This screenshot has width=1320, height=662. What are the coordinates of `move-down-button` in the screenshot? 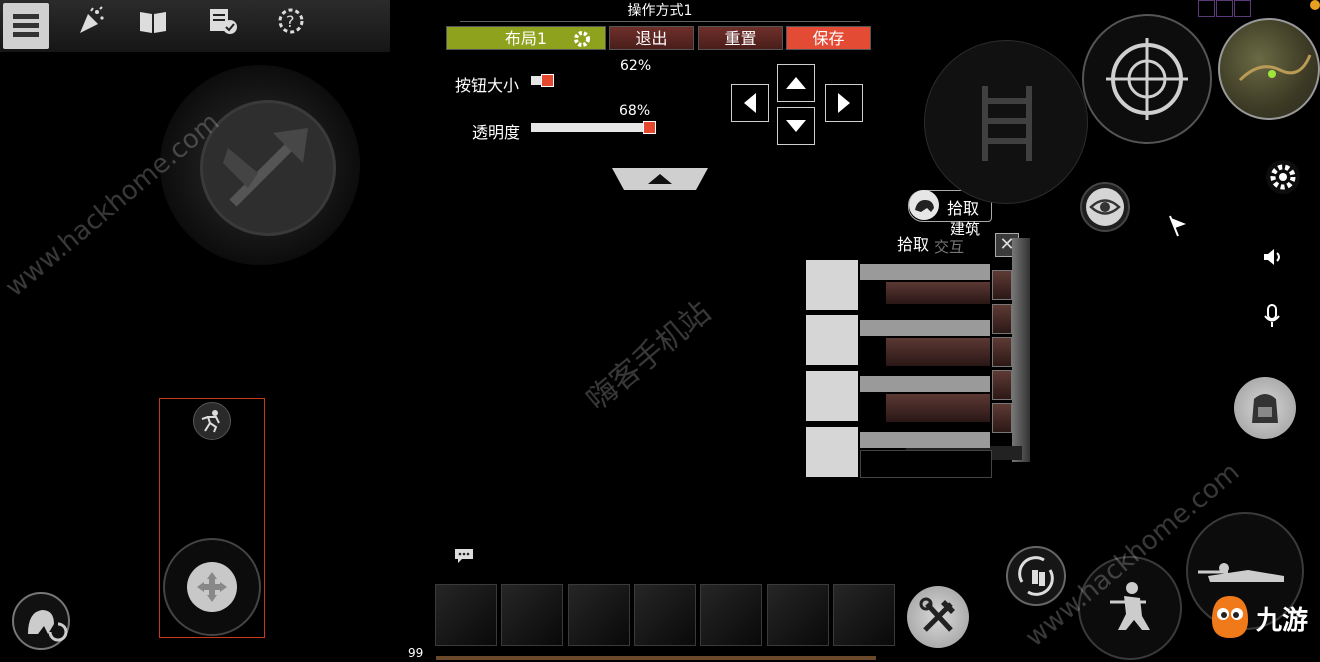 It's located at (796, 126).